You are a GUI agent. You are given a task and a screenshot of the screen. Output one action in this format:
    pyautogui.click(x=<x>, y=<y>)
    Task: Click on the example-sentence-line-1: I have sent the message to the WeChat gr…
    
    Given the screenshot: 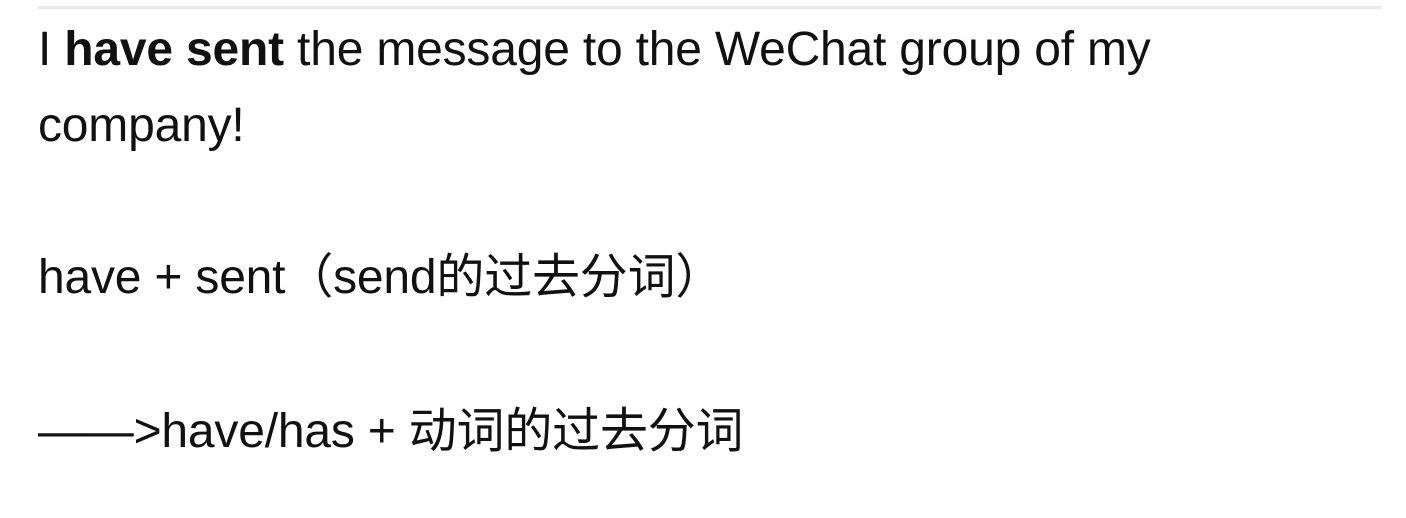 What is the action you would take?
    pyautogui.click(x=594, y=50)
    